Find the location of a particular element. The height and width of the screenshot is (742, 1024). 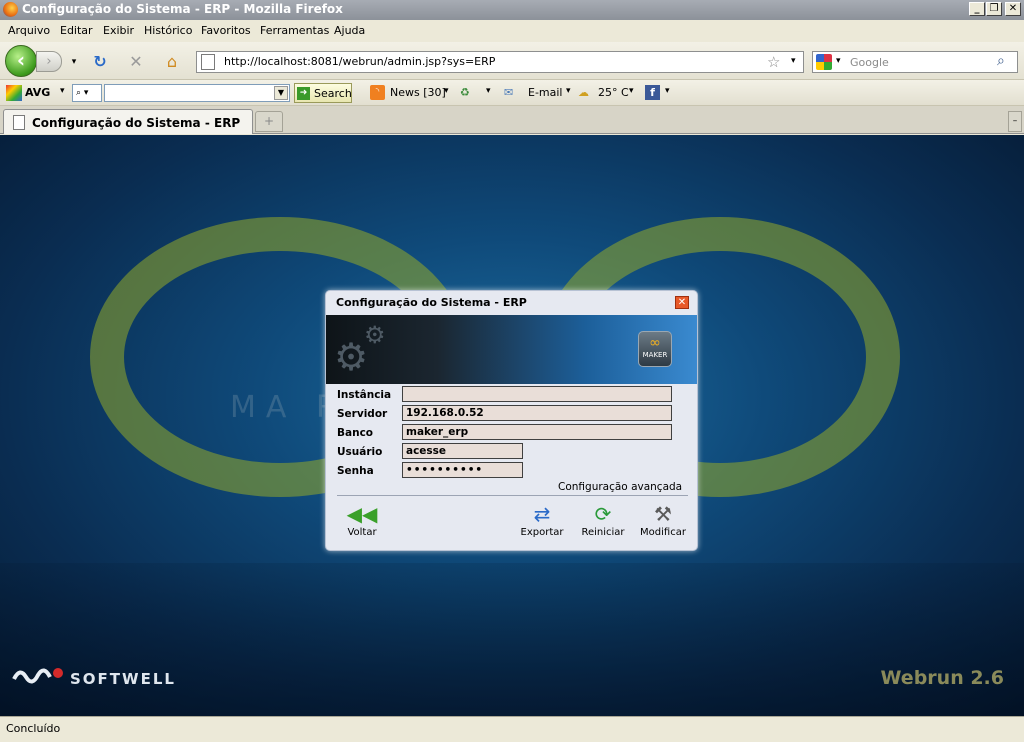

avg-search-history-icon: ▼ is located at coordinates (281, 93).